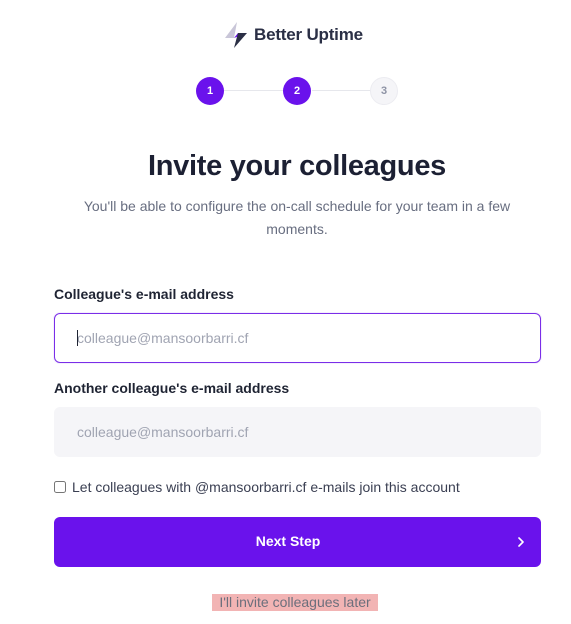 This screenshot has height=624, width=571. I want to click on another-colleague-email-label: Another colleague's e-mail address, so click(172, 388).